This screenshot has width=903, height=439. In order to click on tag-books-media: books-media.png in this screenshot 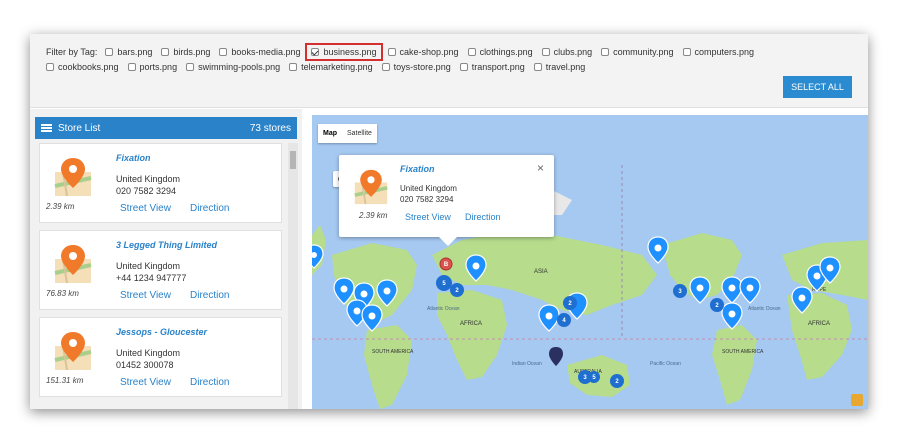, I will do `click(259, 52)`.